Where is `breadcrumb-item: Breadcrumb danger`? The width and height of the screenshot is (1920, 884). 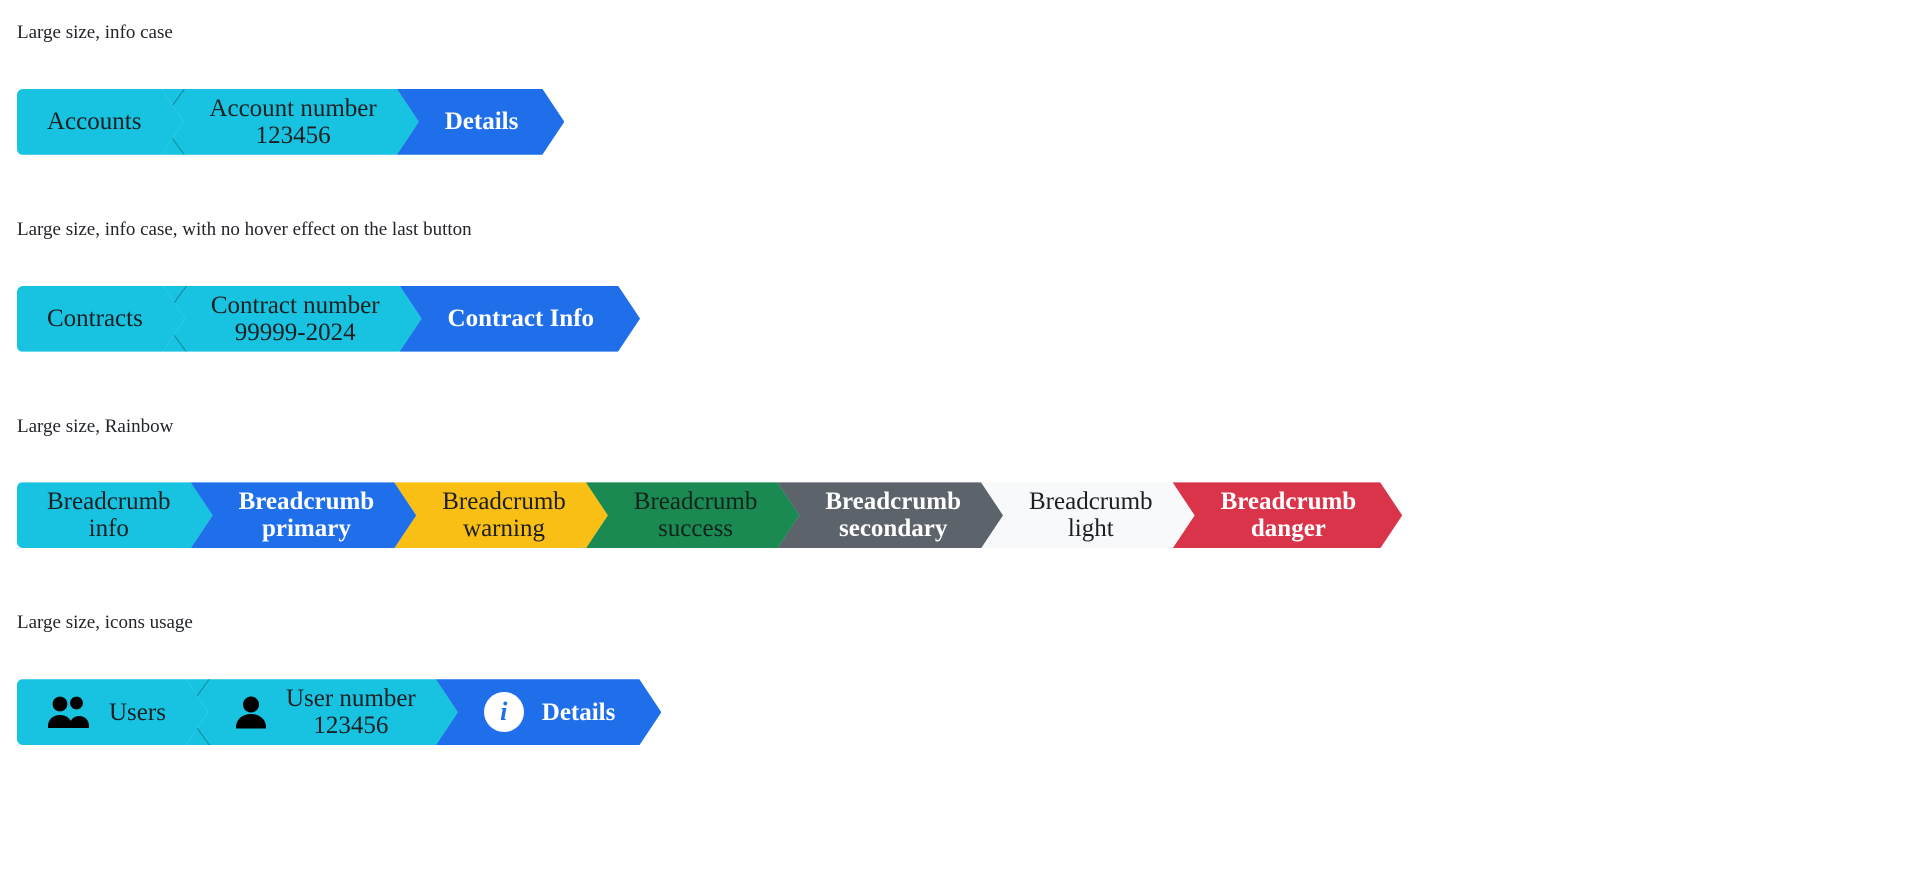
breadcrumb-item: Breadcrumb danger is located at coordinates (1288, 515).